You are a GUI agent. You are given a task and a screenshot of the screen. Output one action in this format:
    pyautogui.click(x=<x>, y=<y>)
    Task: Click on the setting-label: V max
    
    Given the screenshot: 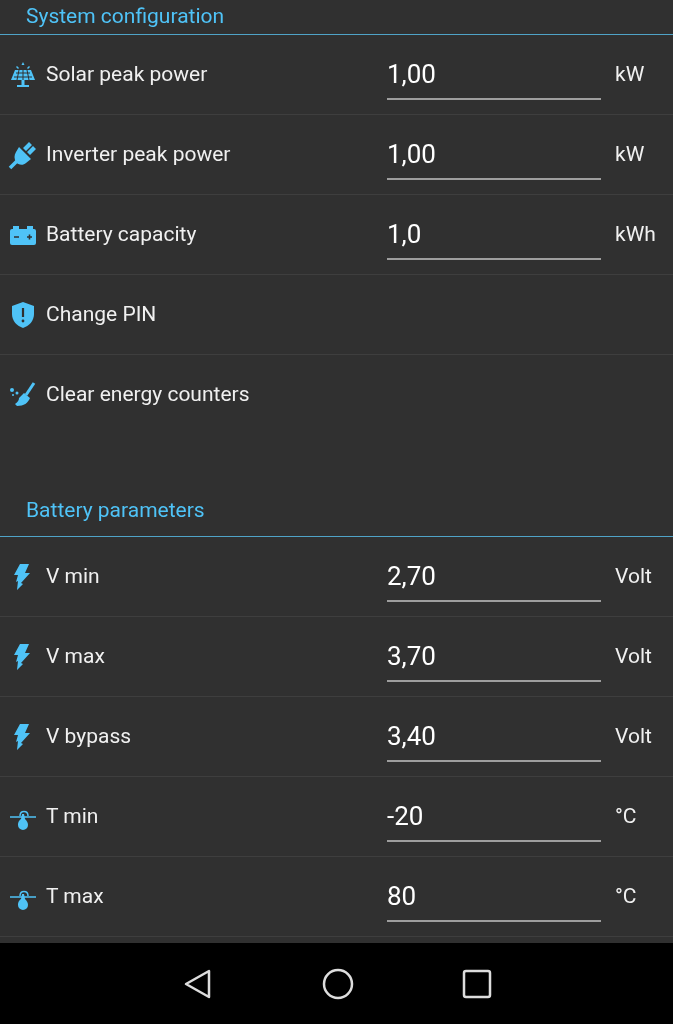 What is the action you would take?
    pyautogui.click(x=76, y=656)
    